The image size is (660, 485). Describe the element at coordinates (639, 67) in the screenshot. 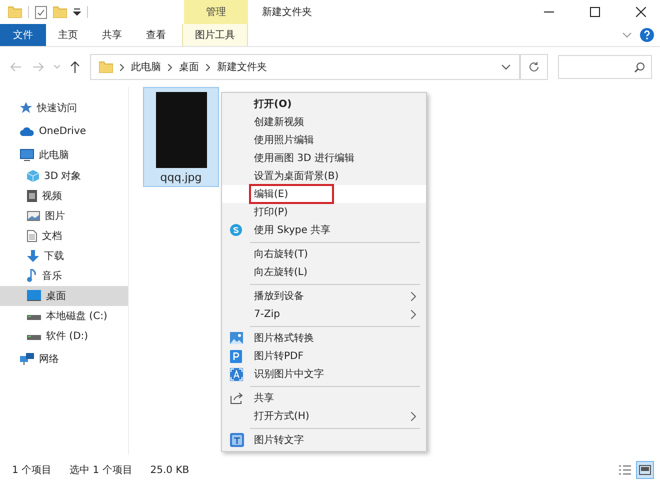

I see `search-icon` at that location.